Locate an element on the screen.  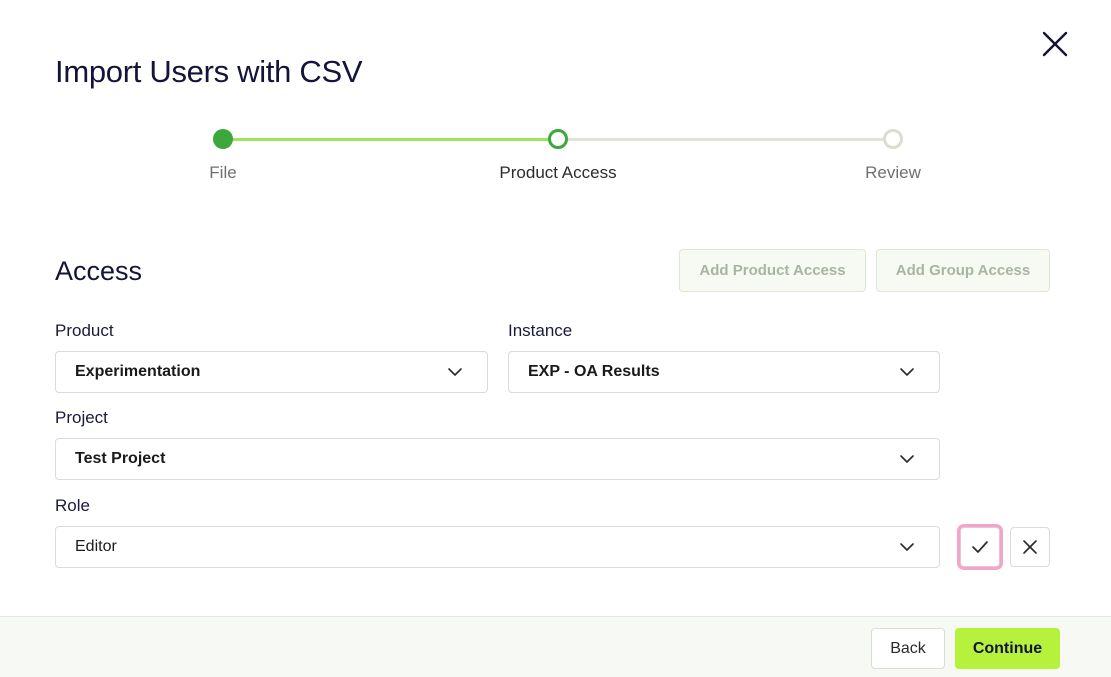
role-select: Editor is located at coordinates (497, 547).